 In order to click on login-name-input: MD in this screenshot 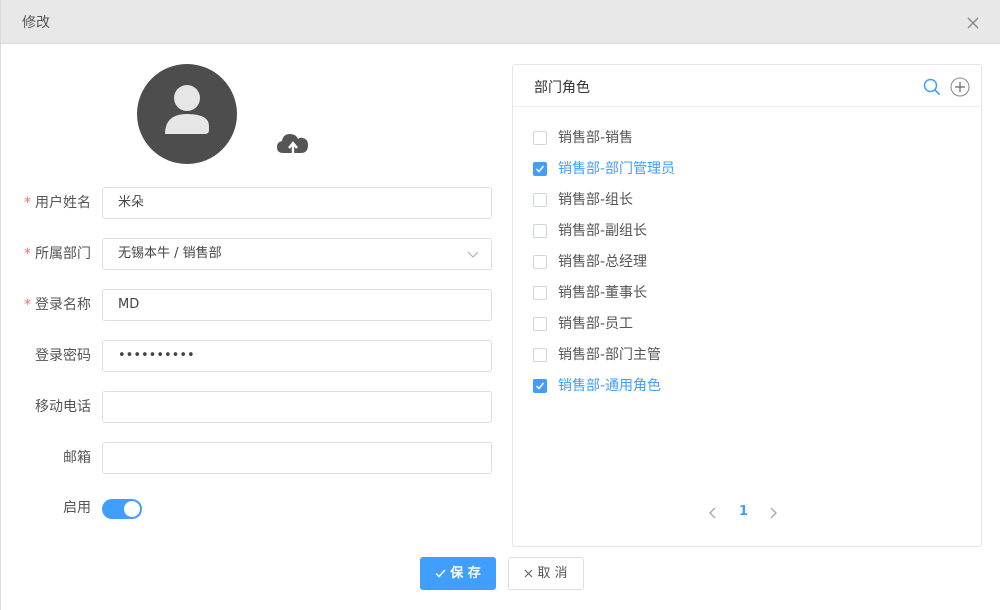, I will do `click(297, 305)`.